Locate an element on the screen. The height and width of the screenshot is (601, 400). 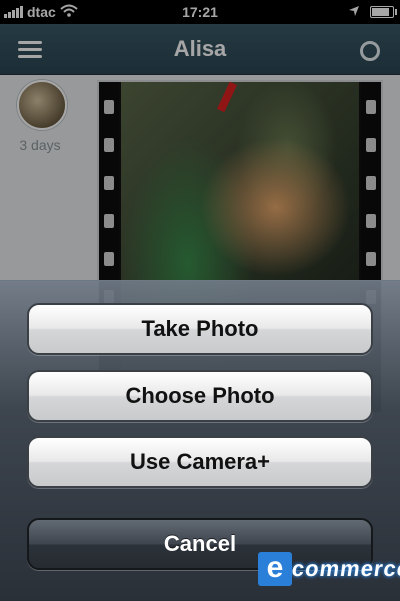
take-photo-button: Take Photo is located at coordinates (200, 329).